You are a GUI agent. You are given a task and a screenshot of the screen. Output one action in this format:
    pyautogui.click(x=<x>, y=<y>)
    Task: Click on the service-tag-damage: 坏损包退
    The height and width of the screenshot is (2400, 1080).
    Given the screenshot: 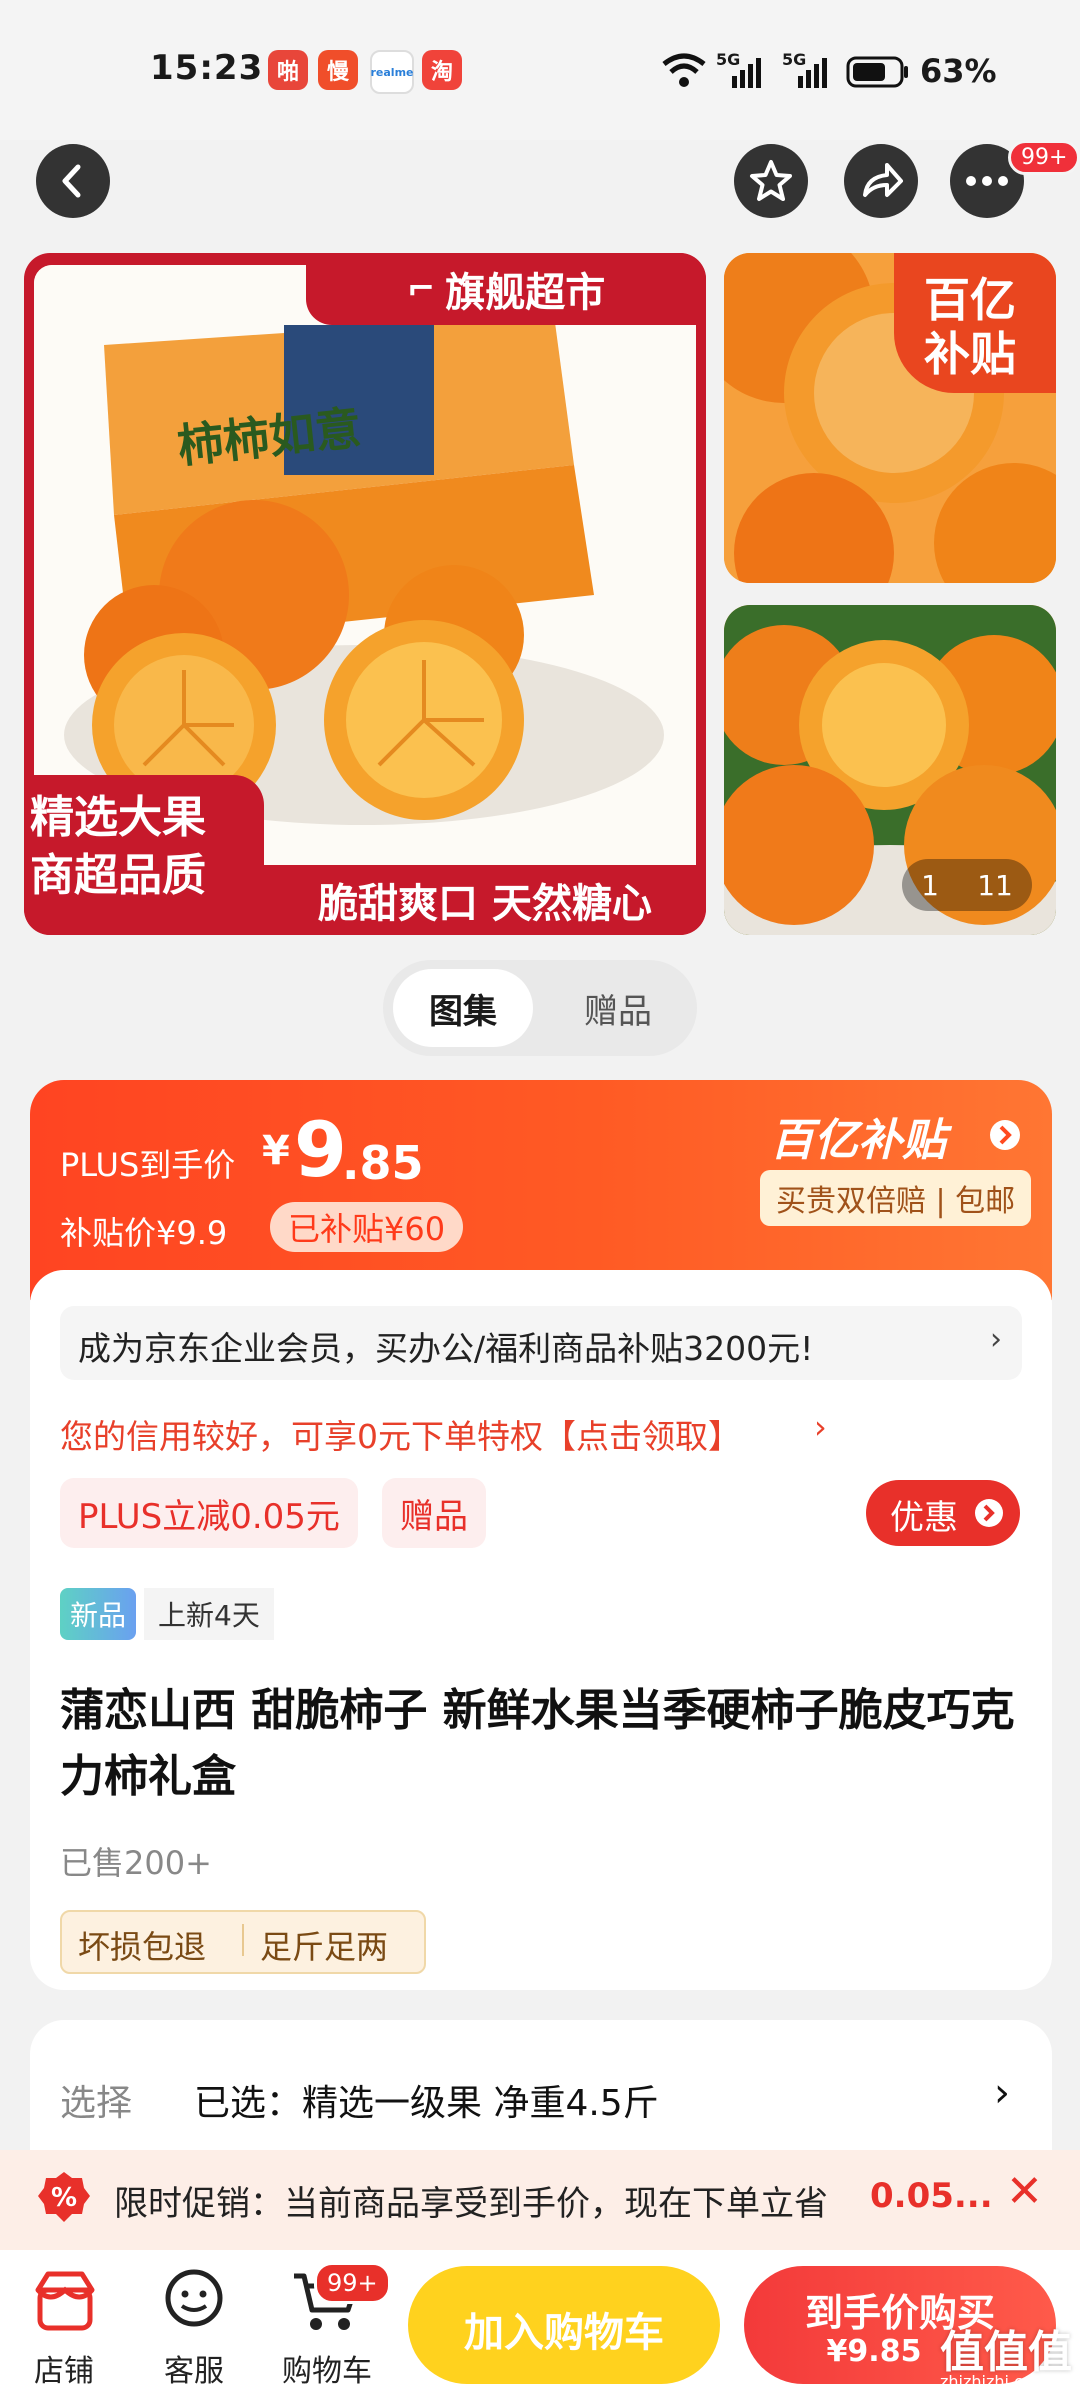 What is the action you would take?
    pyautogui.click(x=142, y=1947)
    